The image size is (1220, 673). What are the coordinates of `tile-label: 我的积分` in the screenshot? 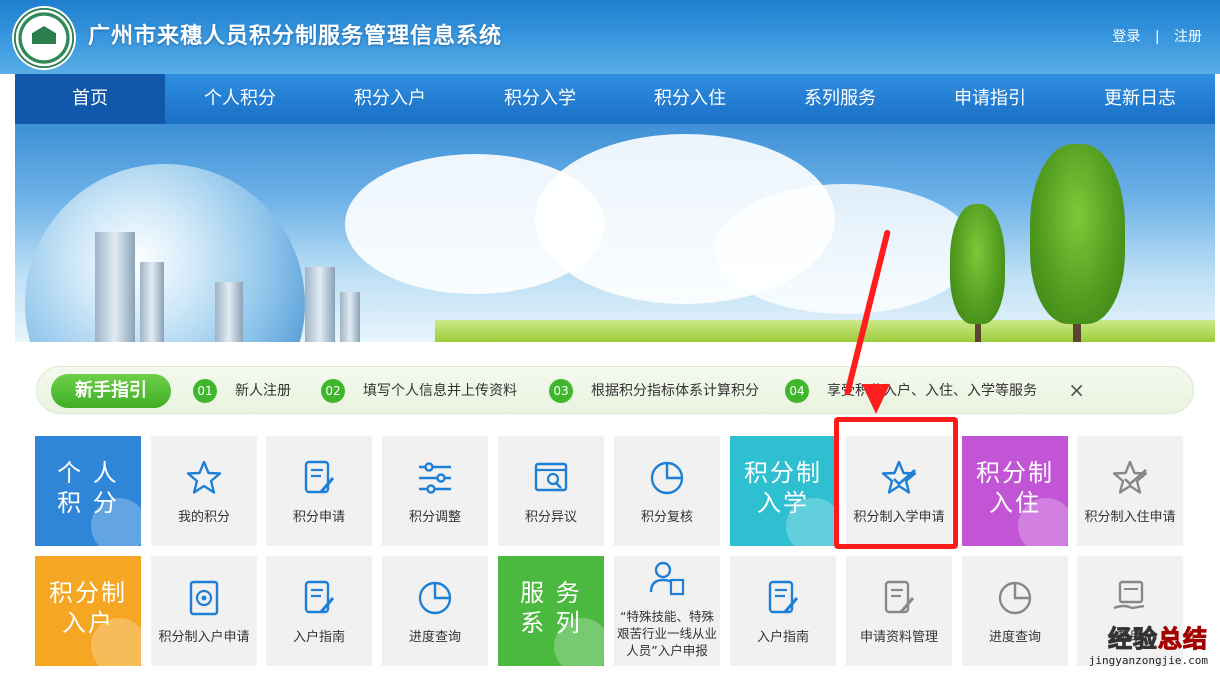 It's located at (203, 517).